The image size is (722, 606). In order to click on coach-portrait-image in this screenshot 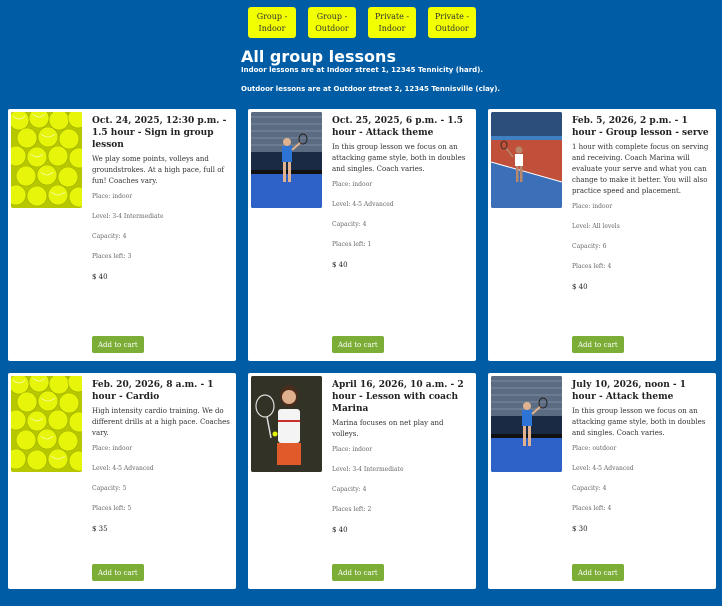, I will do `click(286, 424)`.